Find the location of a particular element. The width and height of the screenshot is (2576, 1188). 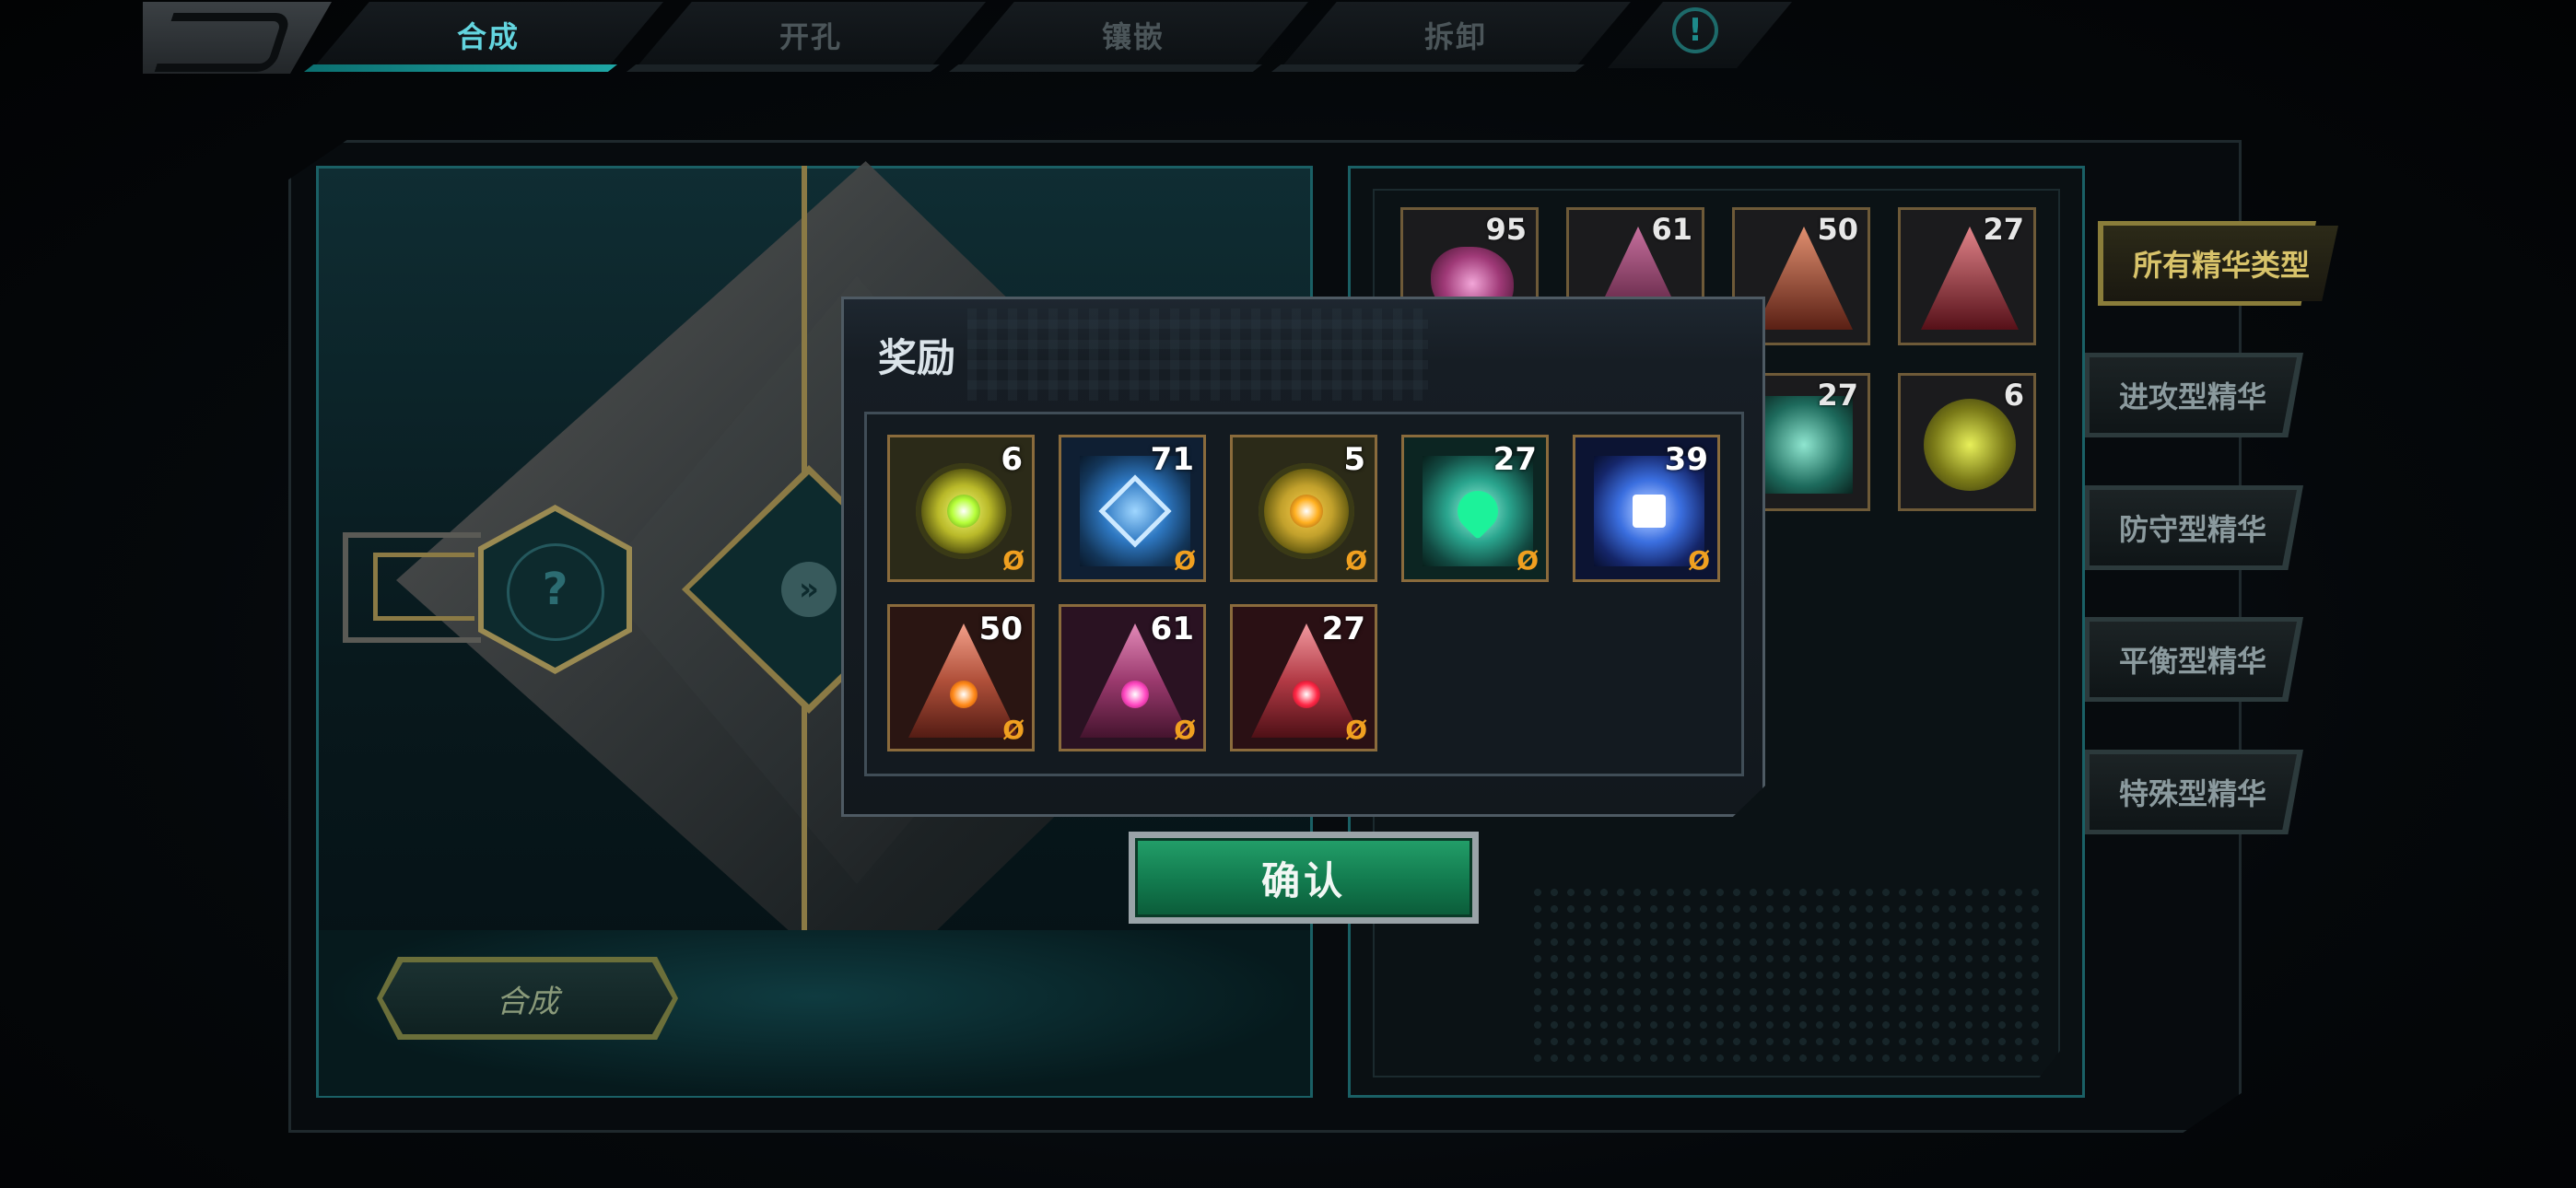

filter-label: 平衡型精华 is located at coordinates (2193, 661).